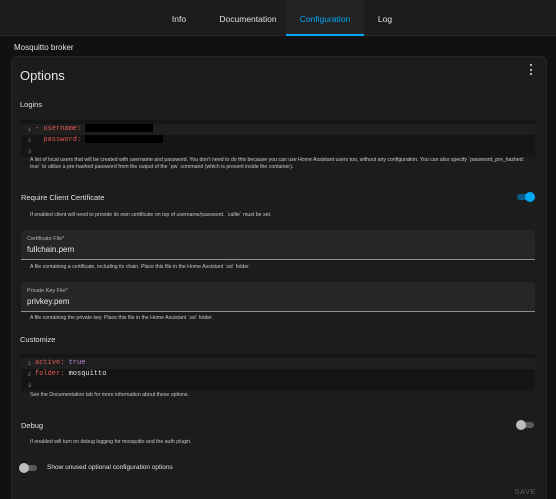 The height and width of the screenshot is (499, 556). I want to click on yaml-key-username: username:, so click(62, 129).